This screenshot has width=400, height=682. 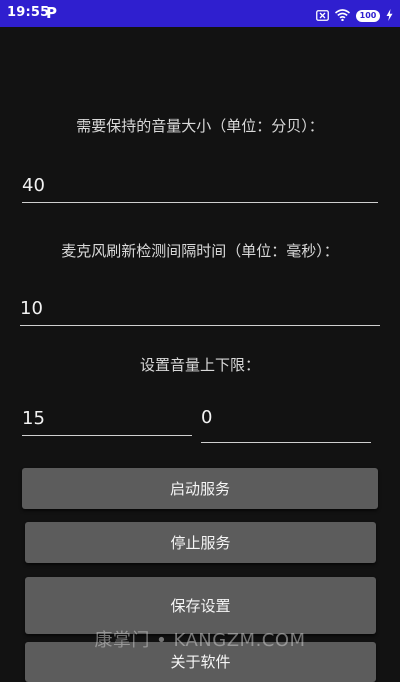 I want to click on wifi-icon, so click(x=342, y=15).